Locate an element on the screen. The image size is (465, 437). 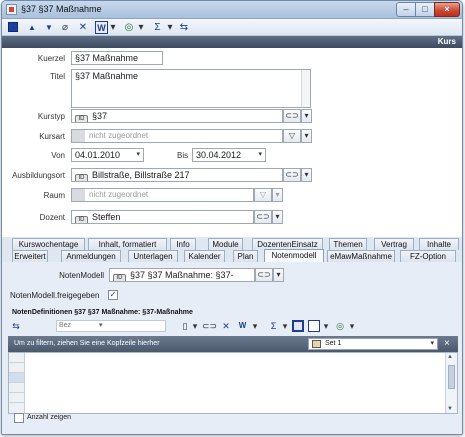
kuerzel-label: Kuerzel is located at coordinates (51, 58).